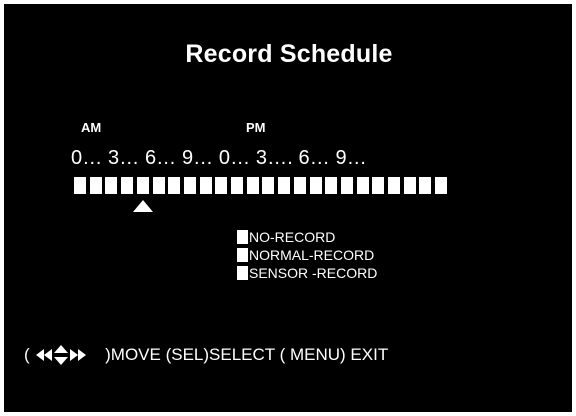 This screenshot has width=576, height=416. Describe the element at coordinates (289, 54) in the screenshot. I see `page-title: Record Schedule` at that location.